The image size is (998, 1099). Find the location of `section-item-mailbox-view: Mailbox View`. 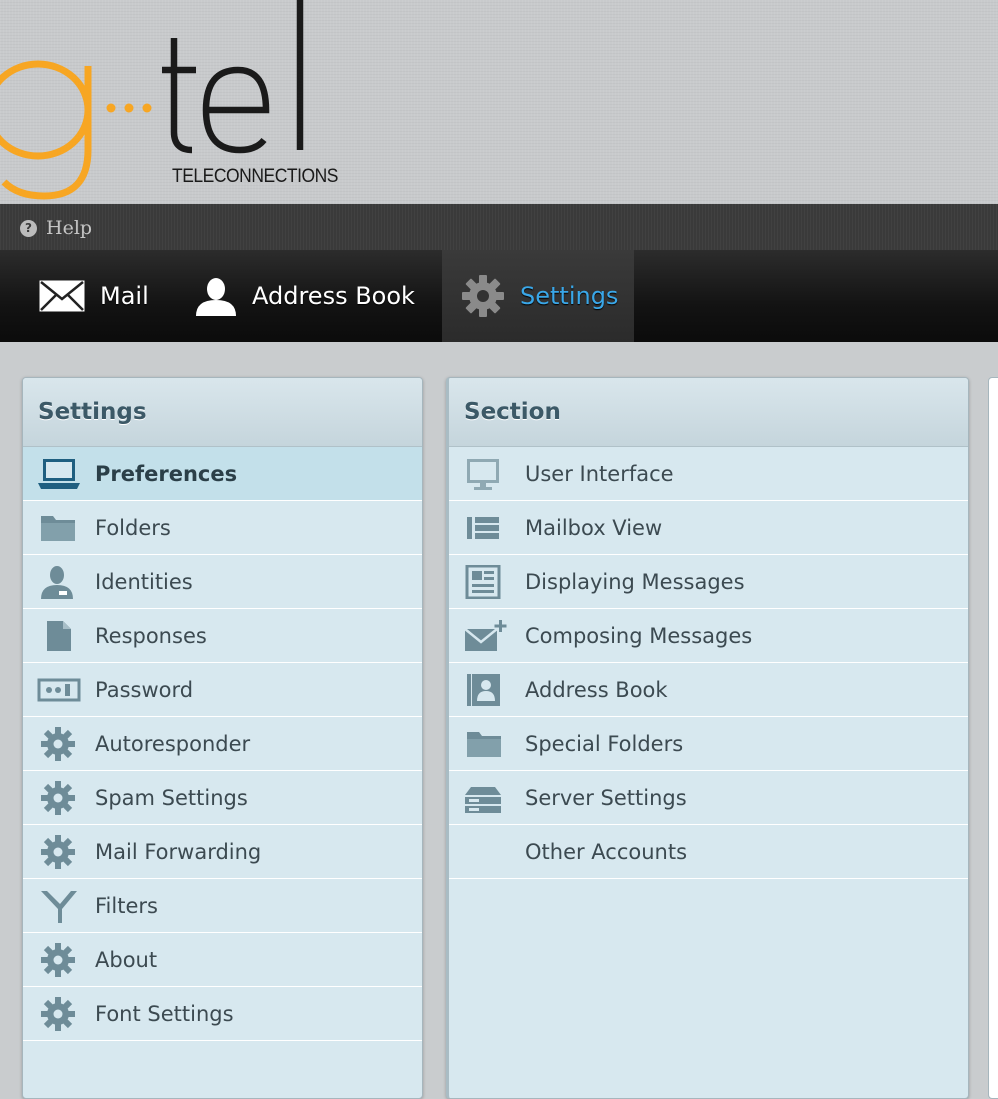

section-item-mailbox-view: Mailbox View is located at coordinates (708, 528).